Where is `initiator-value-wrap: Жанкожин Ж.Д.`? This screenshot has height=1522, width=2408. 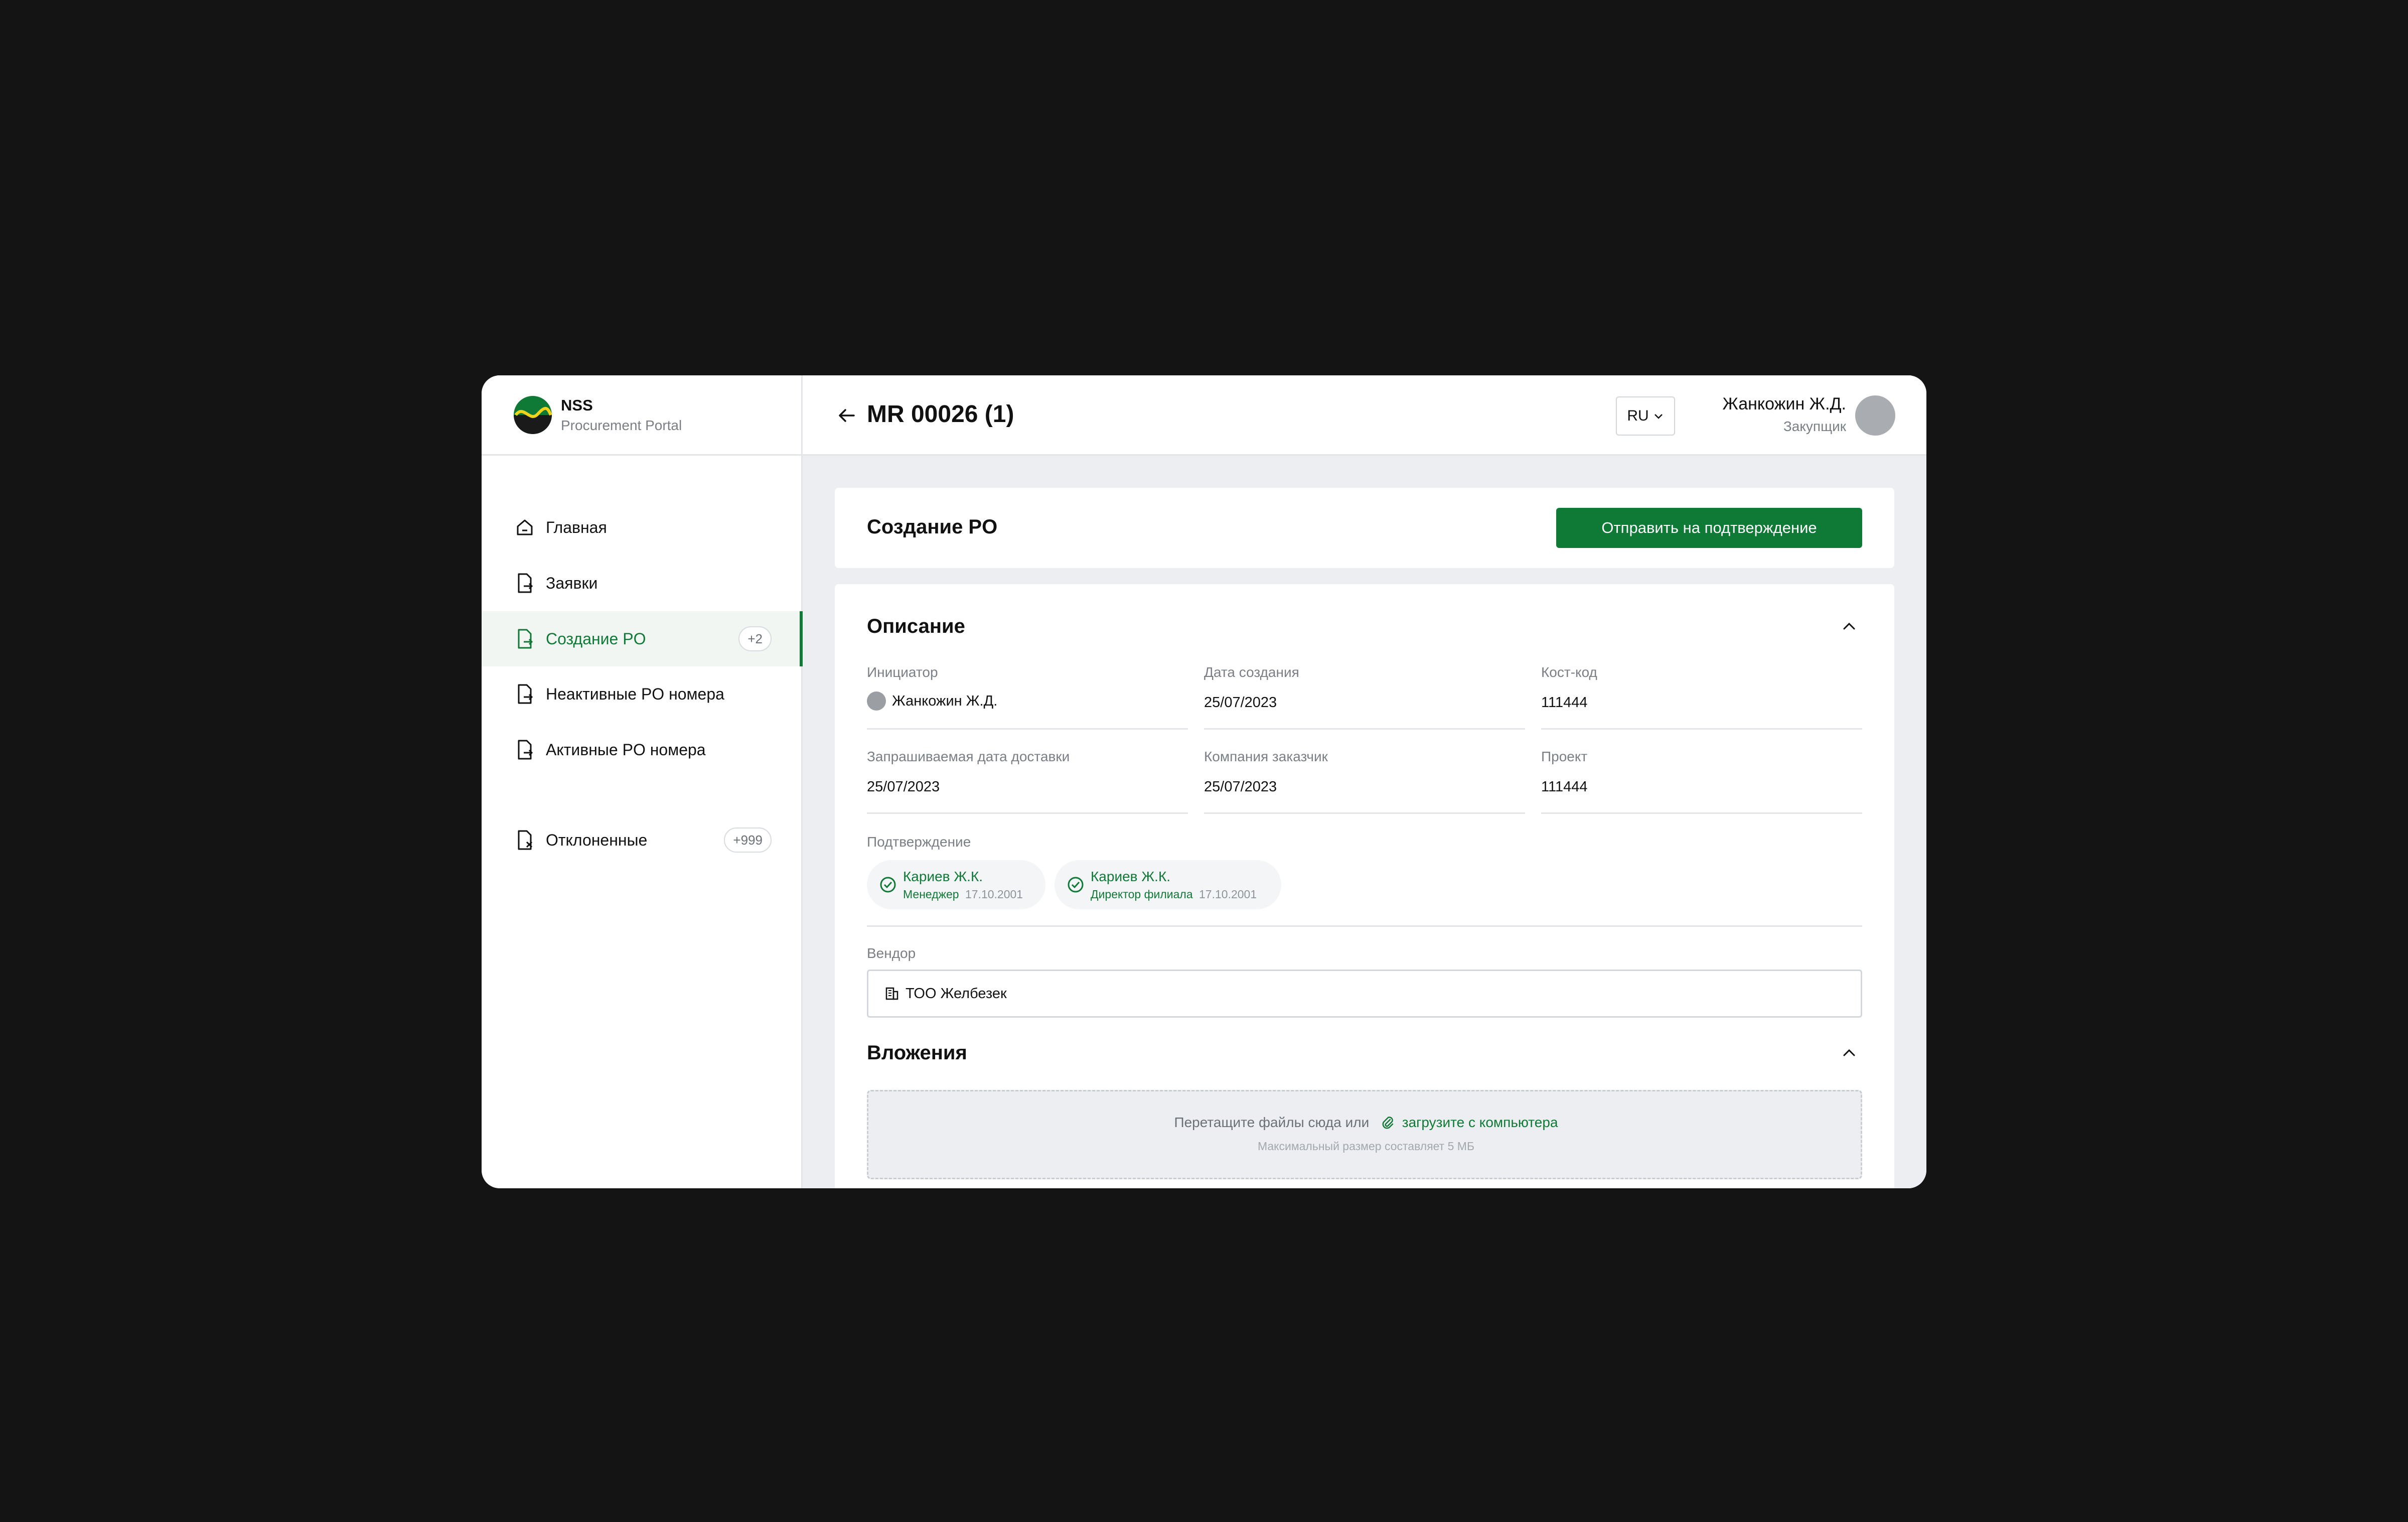
initiator-value-wrap: Жанкожин Ж.Д. is located at coordinates (1027, 701).